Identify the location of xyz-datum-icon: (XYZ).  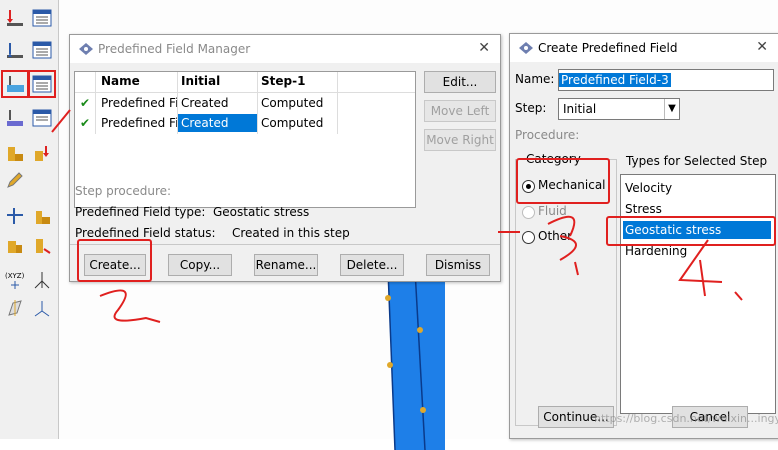
(15, 280).